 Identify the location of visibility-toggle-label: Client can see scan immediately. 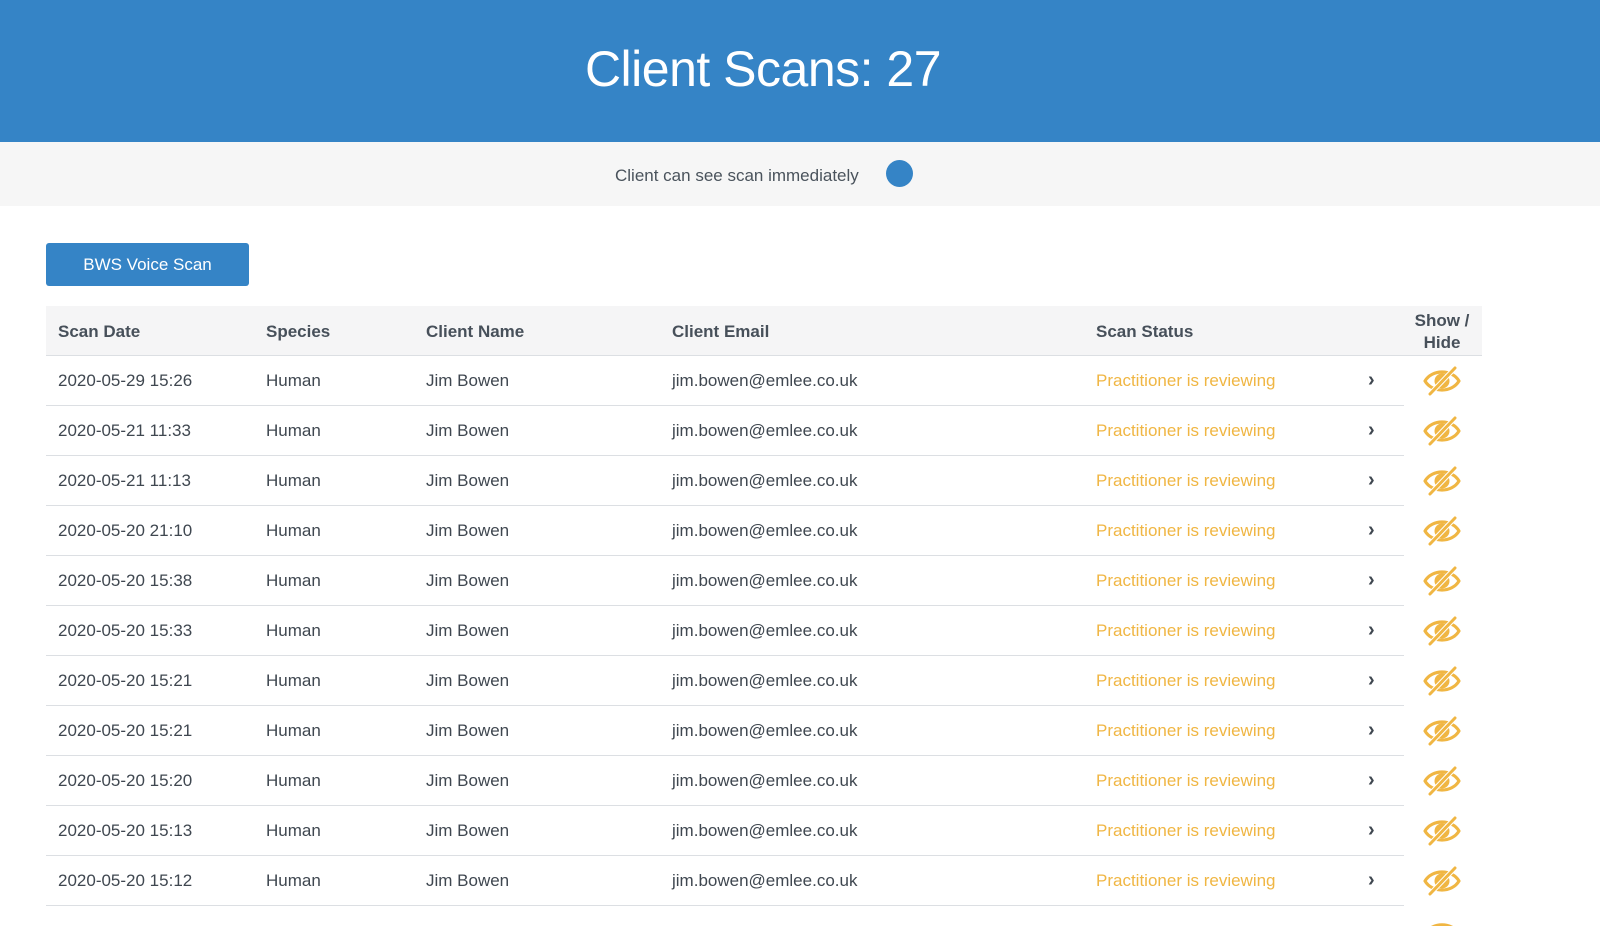
(737, 175).